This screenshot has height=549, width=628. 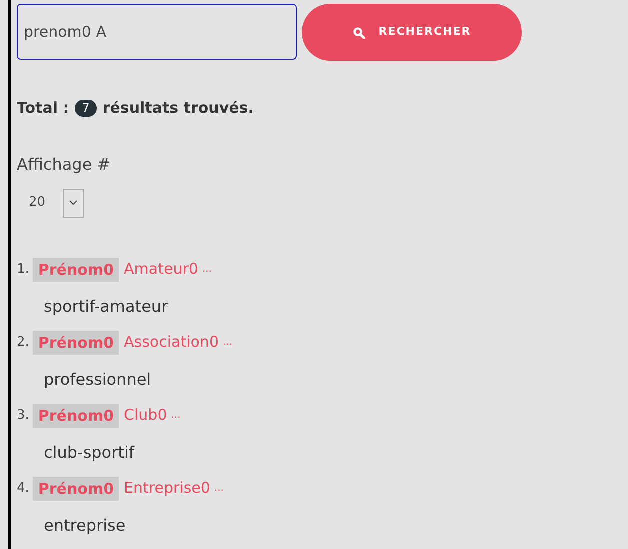 What do you see at coordinates (412, 32) in the screenshot?
I see `search-button: RECHERCHER` at bounding box center [412, 32].